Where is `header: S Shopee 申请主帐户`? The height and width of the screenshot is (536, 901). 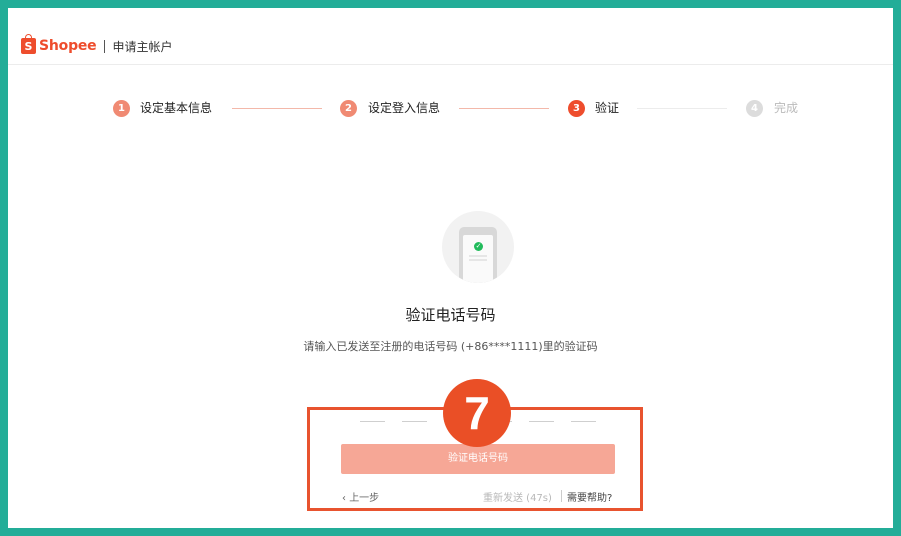 header: S Shopee 申请主帐户 is located at coordinates (450, 36).